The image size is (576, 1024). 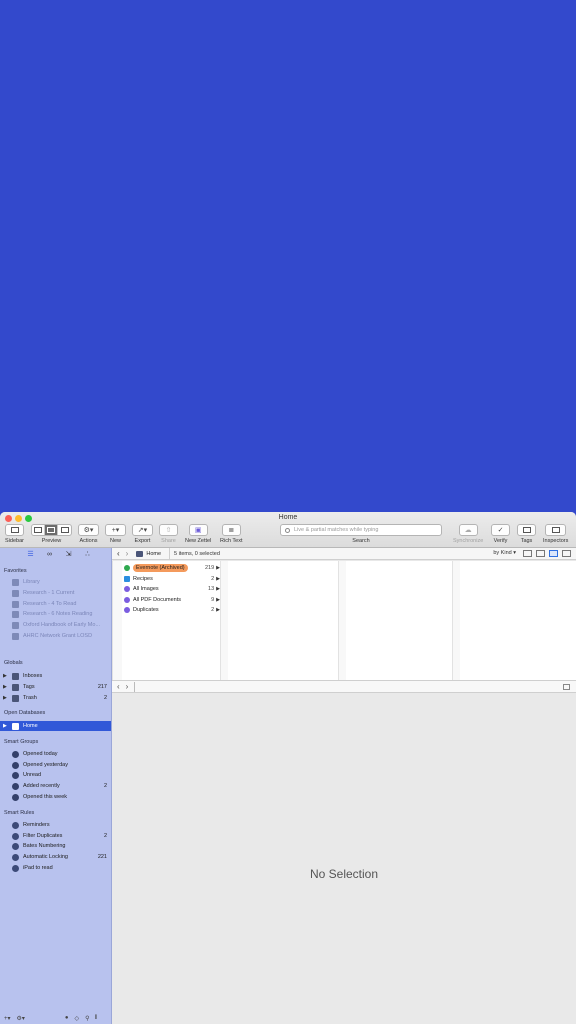 I want to click on layout-vertical-button, so click(x=64, y=530).